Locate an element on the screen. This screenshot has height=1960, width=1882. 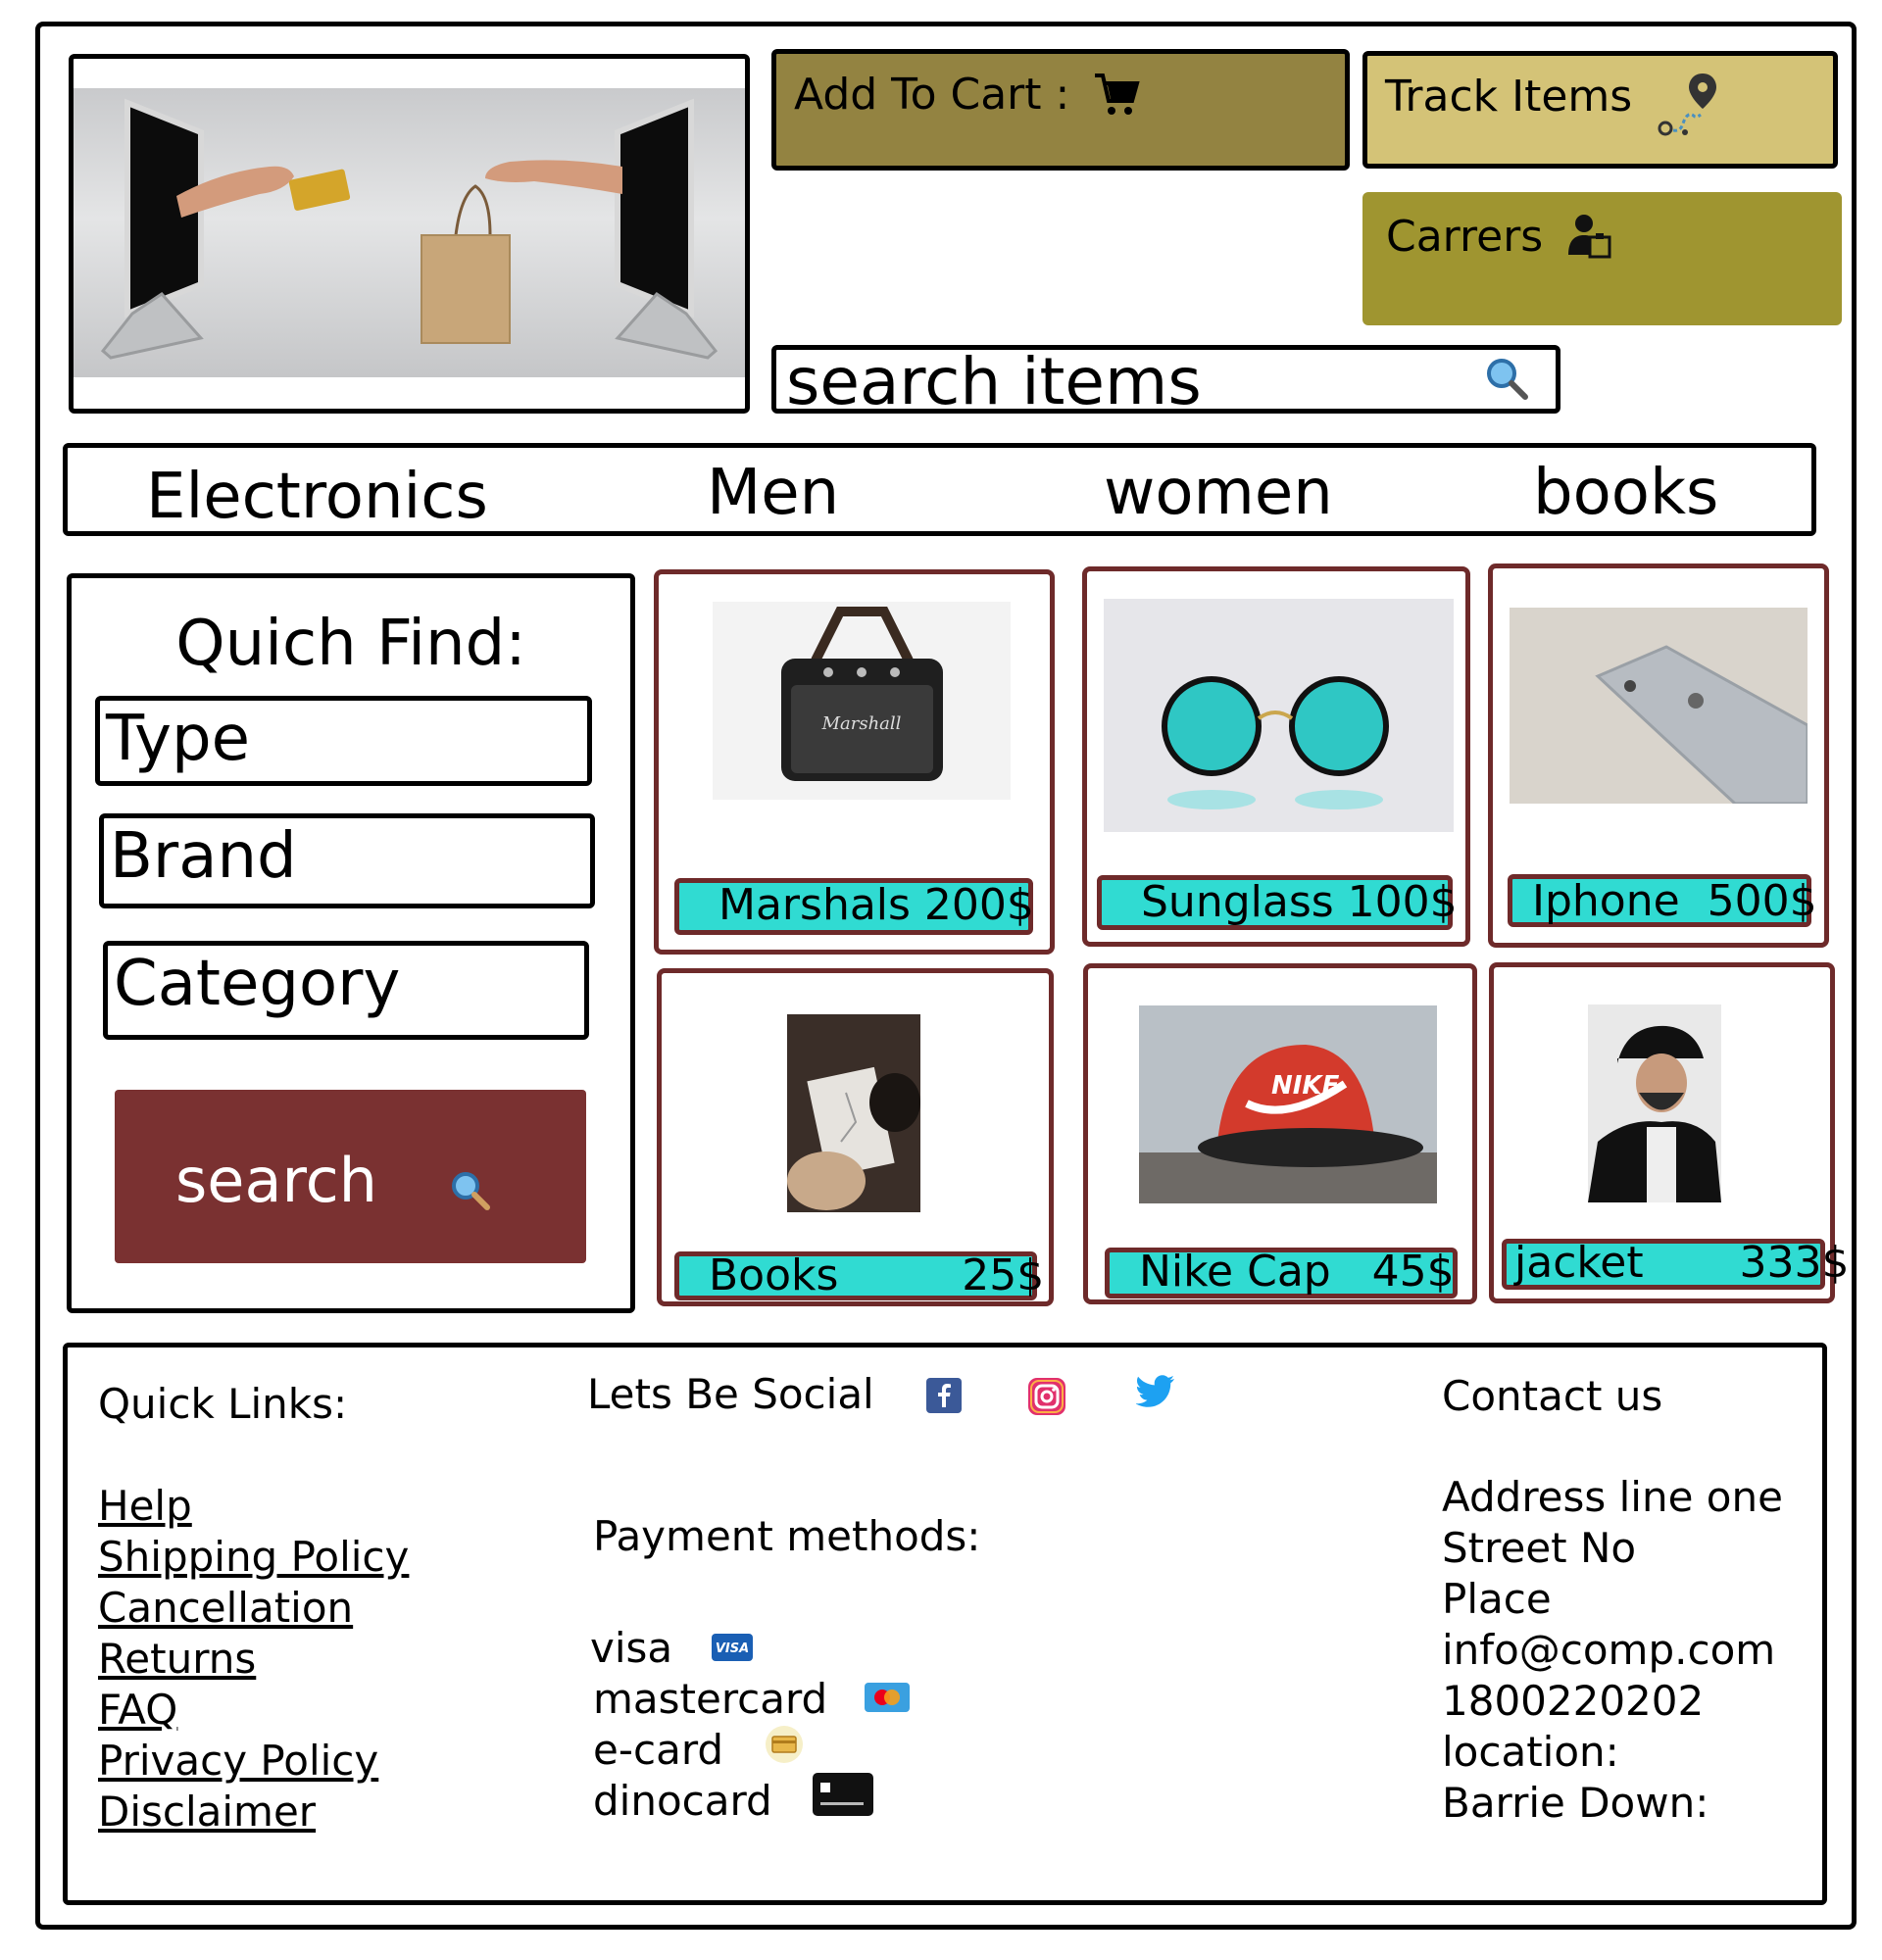
svg-text: NIKE is located at coordinates (1305, 1086).